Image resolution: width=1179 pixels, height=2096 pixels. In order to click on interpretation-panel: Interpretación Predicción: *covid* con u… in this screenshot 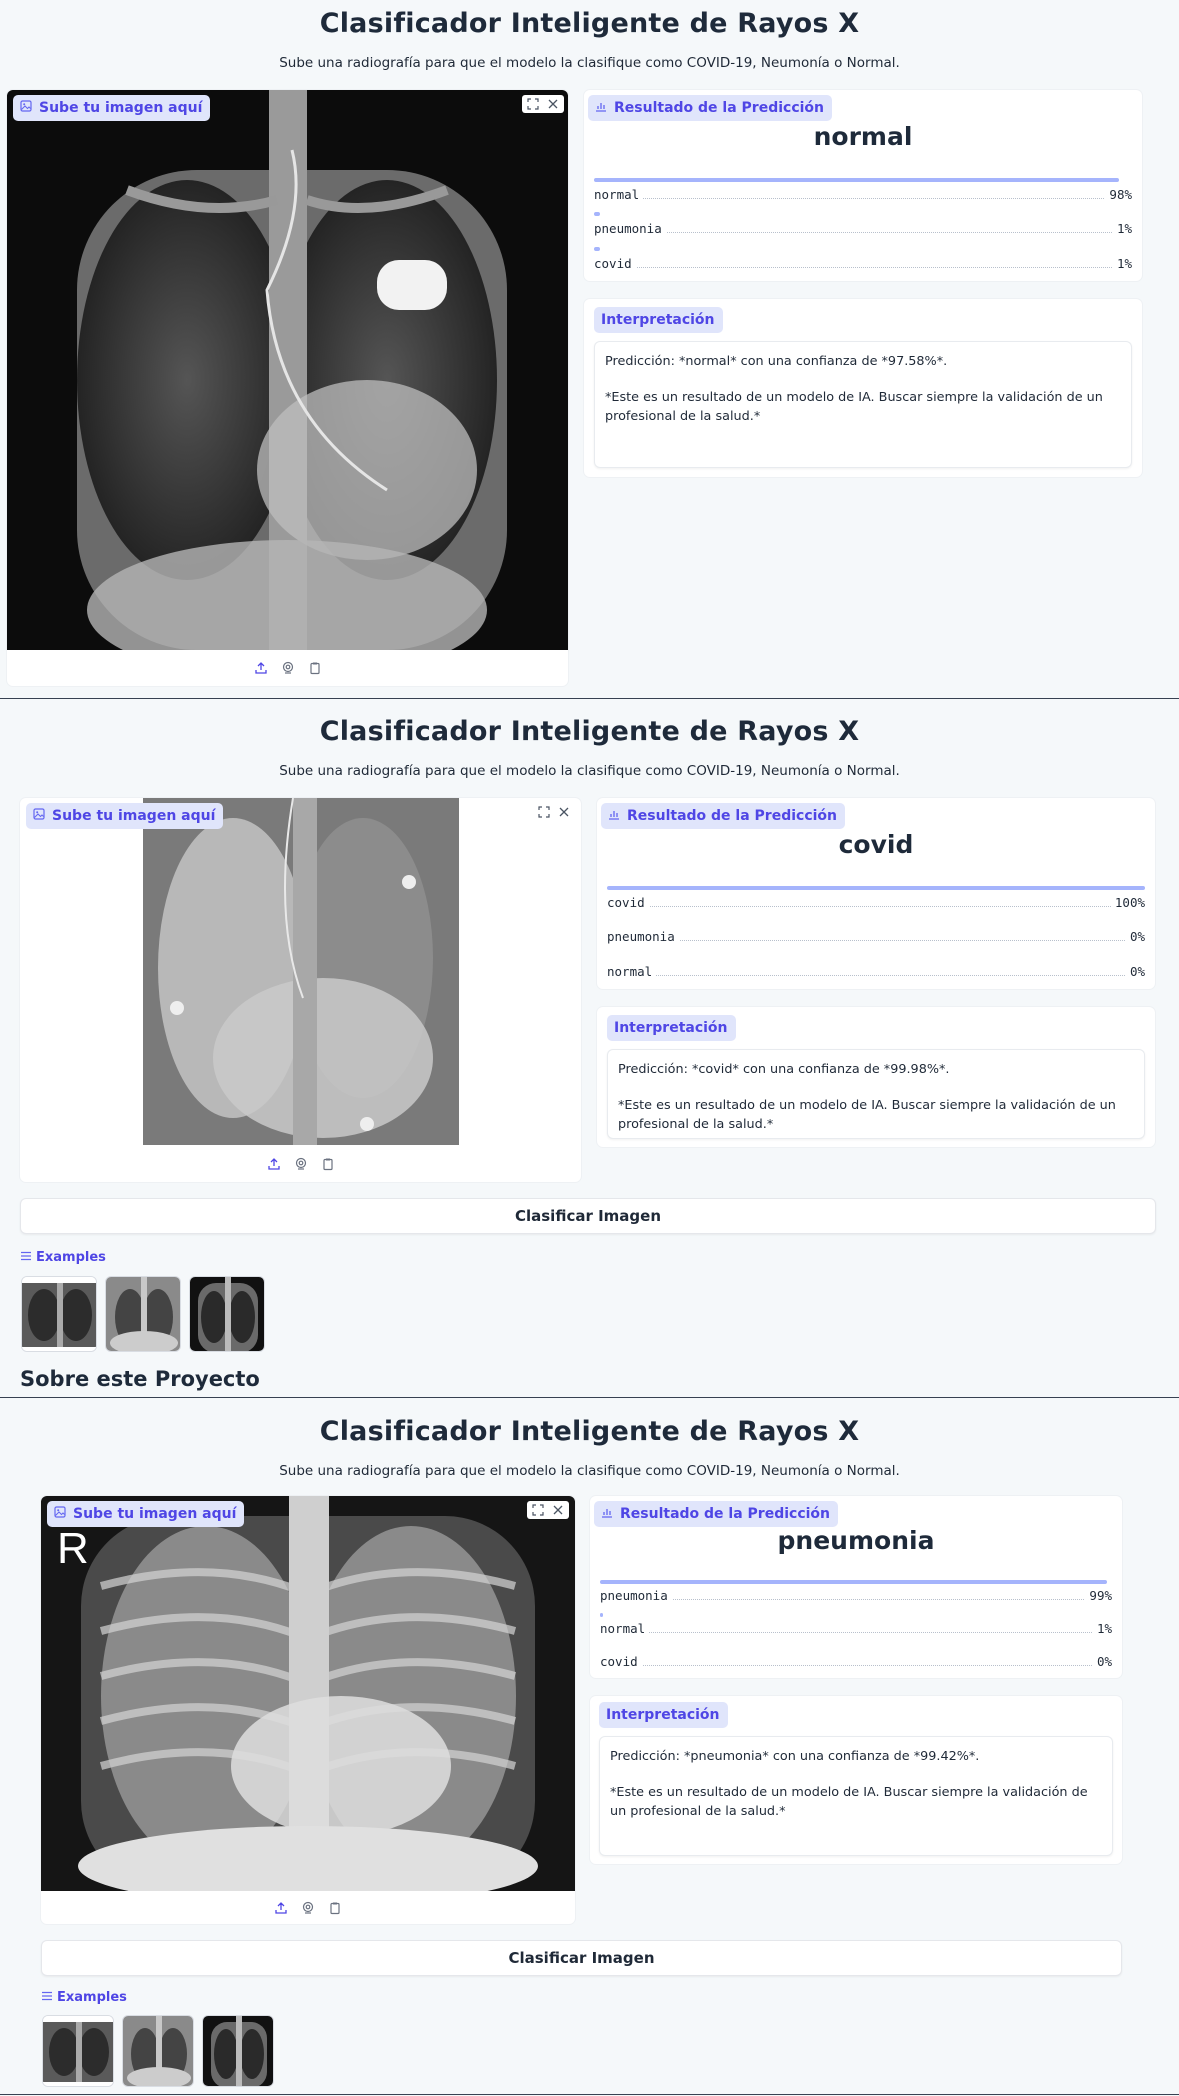, I will do `click(876, 1077)`.